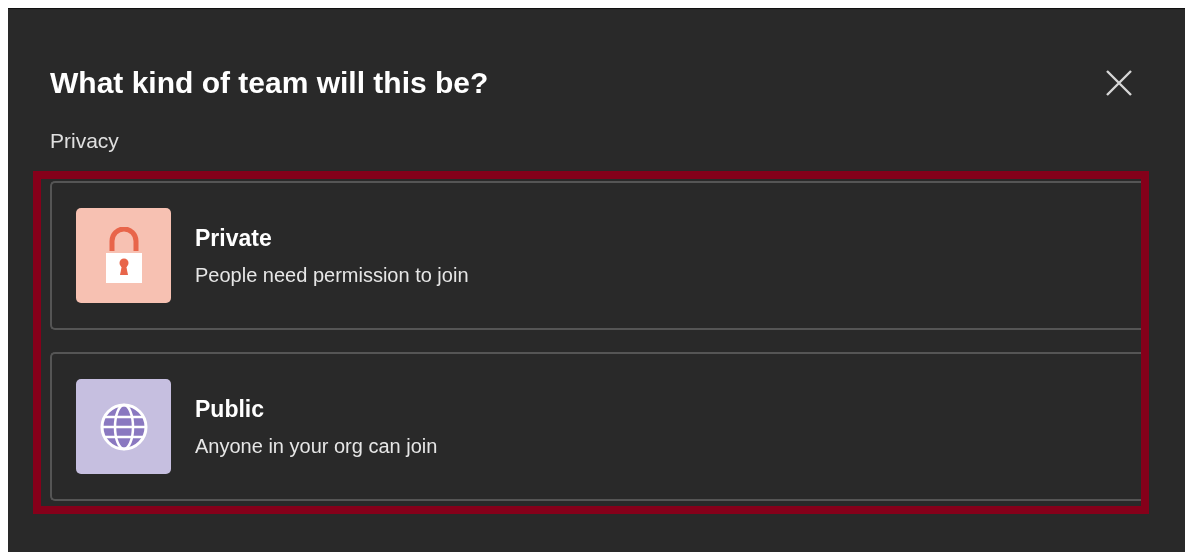 This screenshot has height=552, width=1185. I want to click on padlock-icon, so click(123, 255).